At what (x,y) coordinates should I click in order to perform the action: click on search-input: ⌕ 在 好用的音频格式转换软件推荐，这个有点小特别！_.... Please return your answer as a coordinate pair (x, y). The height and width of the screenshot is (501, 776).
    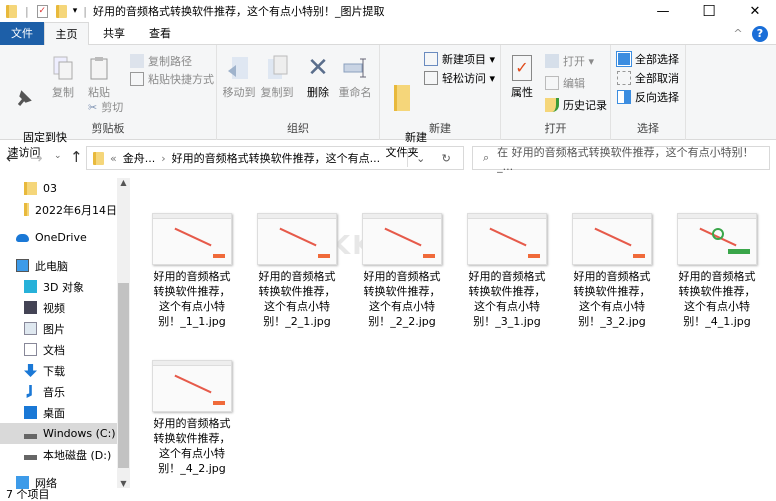
    Looking at the image, I should click on (621, 159).